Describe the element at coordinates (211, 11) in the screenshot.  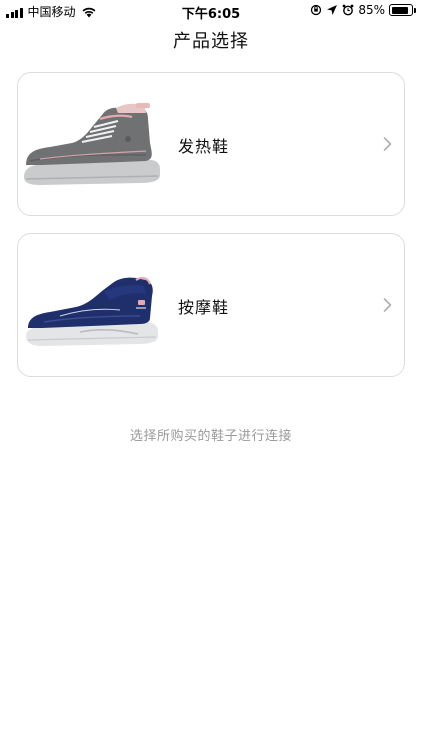
I see `status-bar: 中国移动 下午6:05 85%` at that location.